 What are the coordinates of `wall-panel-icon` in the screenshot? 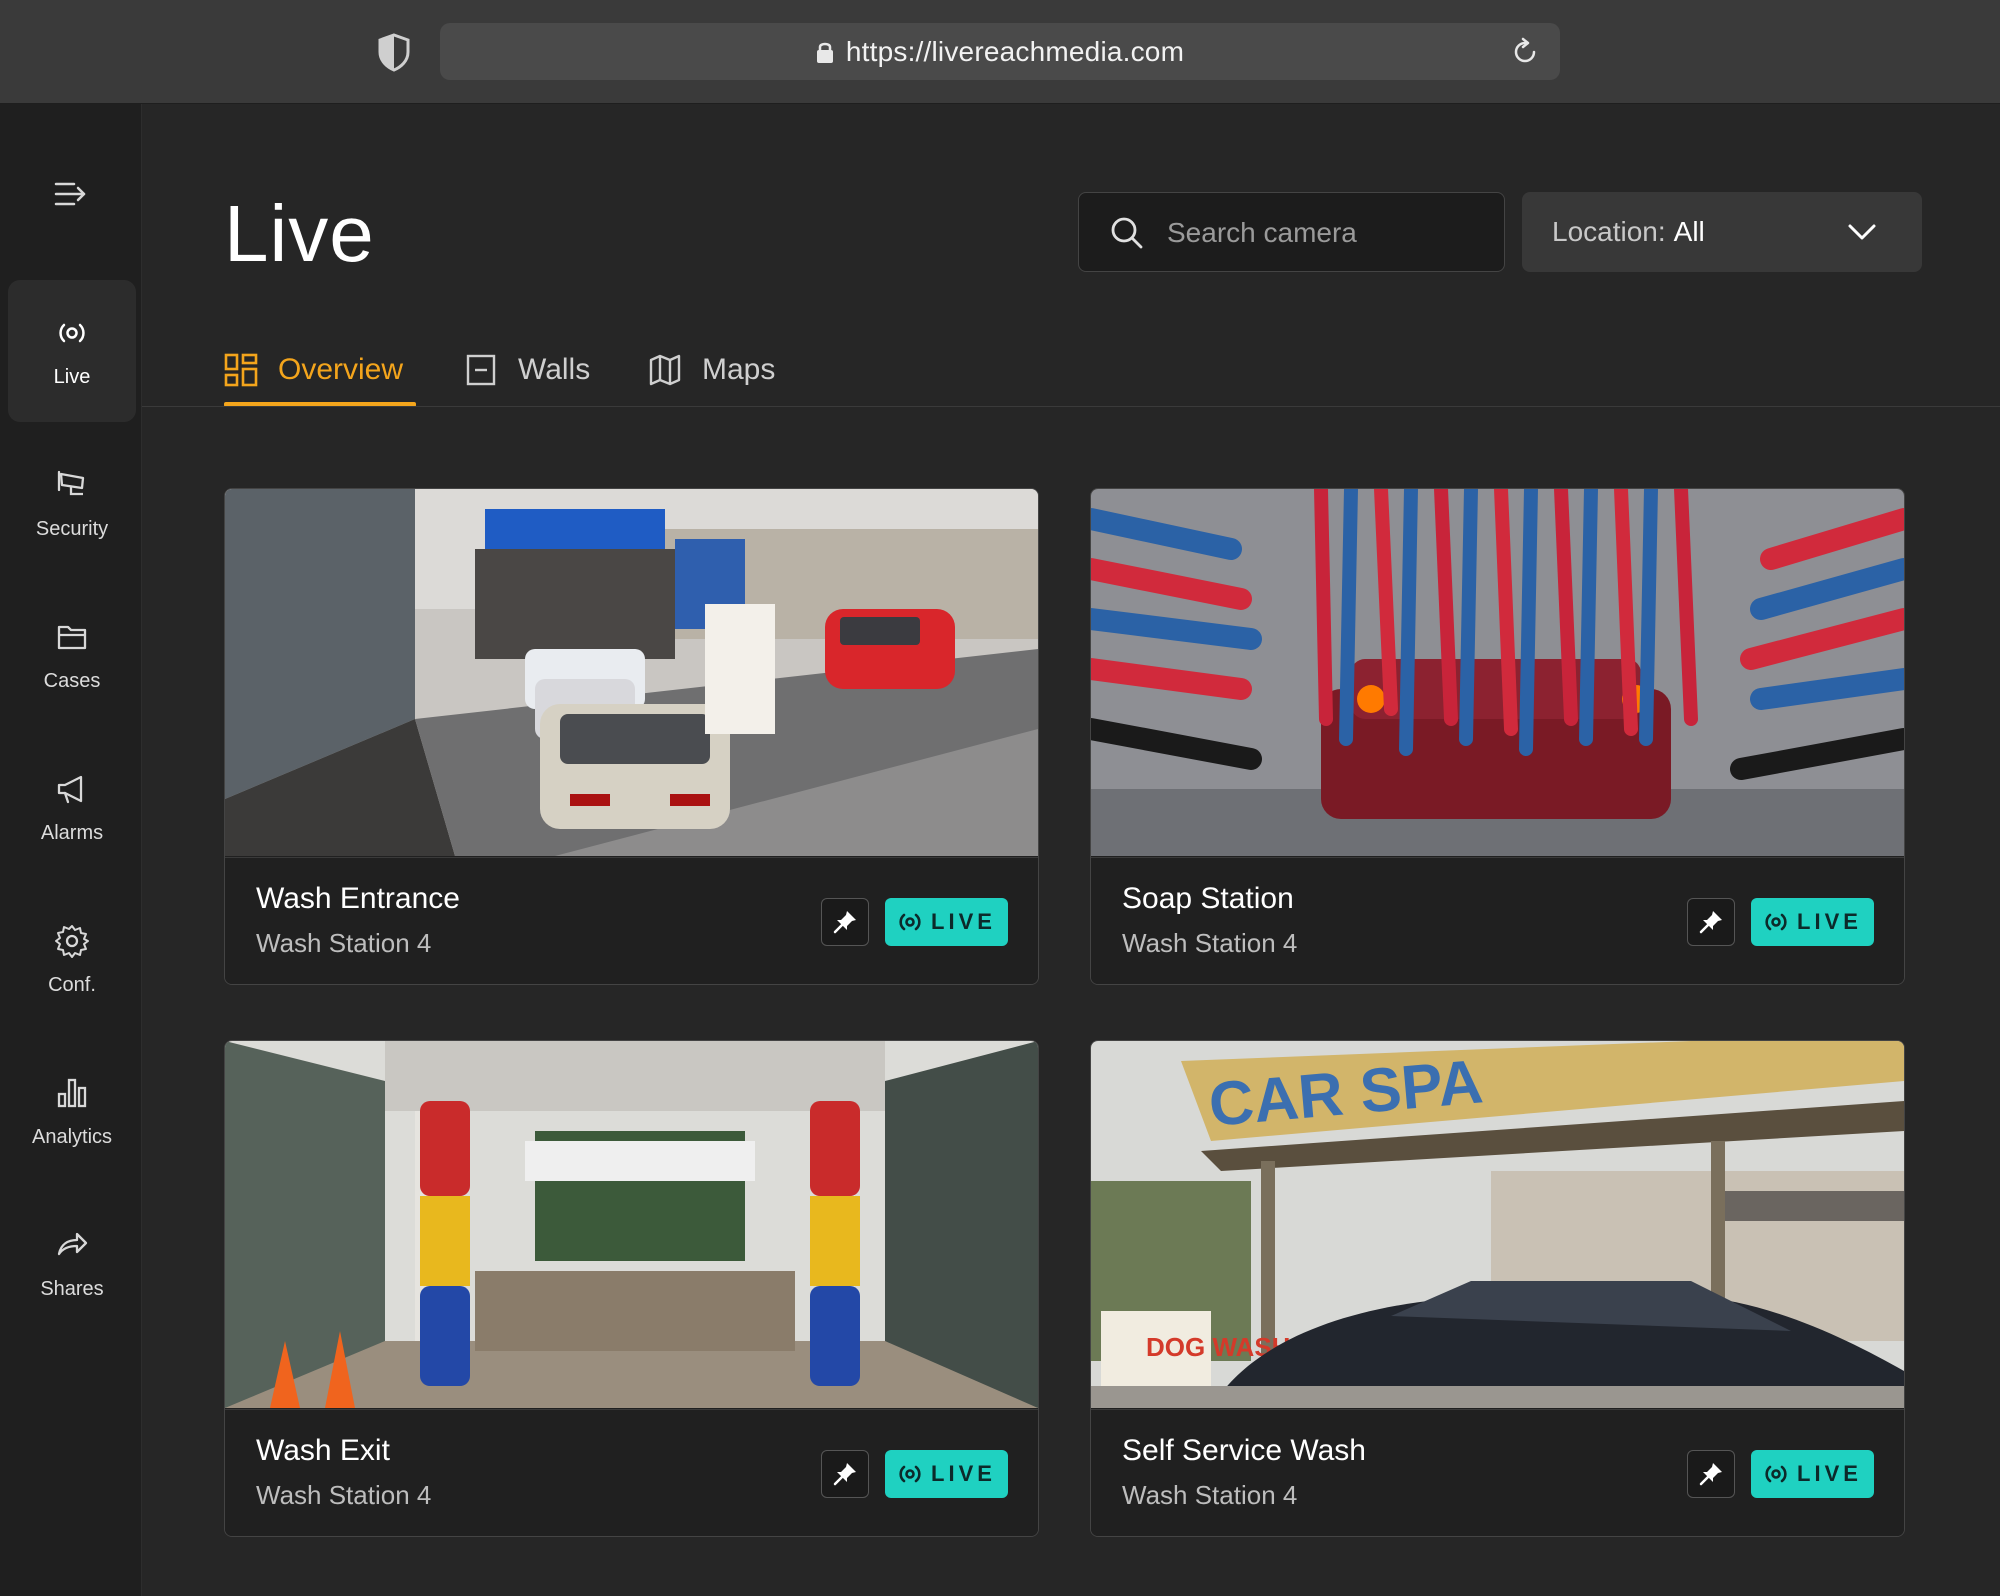 It's located at (481, 370).